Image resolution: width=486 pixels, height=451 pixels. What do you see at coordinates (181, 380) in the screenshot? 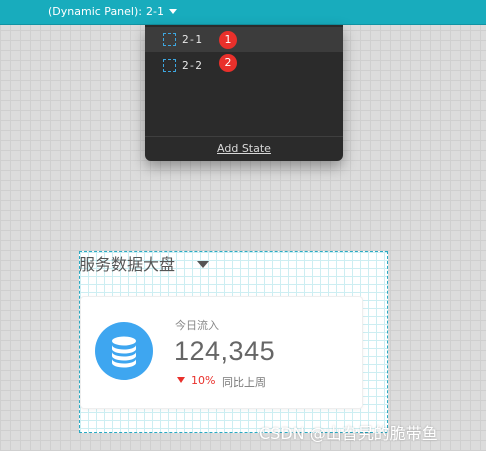
I see `trend-down-icon` at bounding box center [181, 380].